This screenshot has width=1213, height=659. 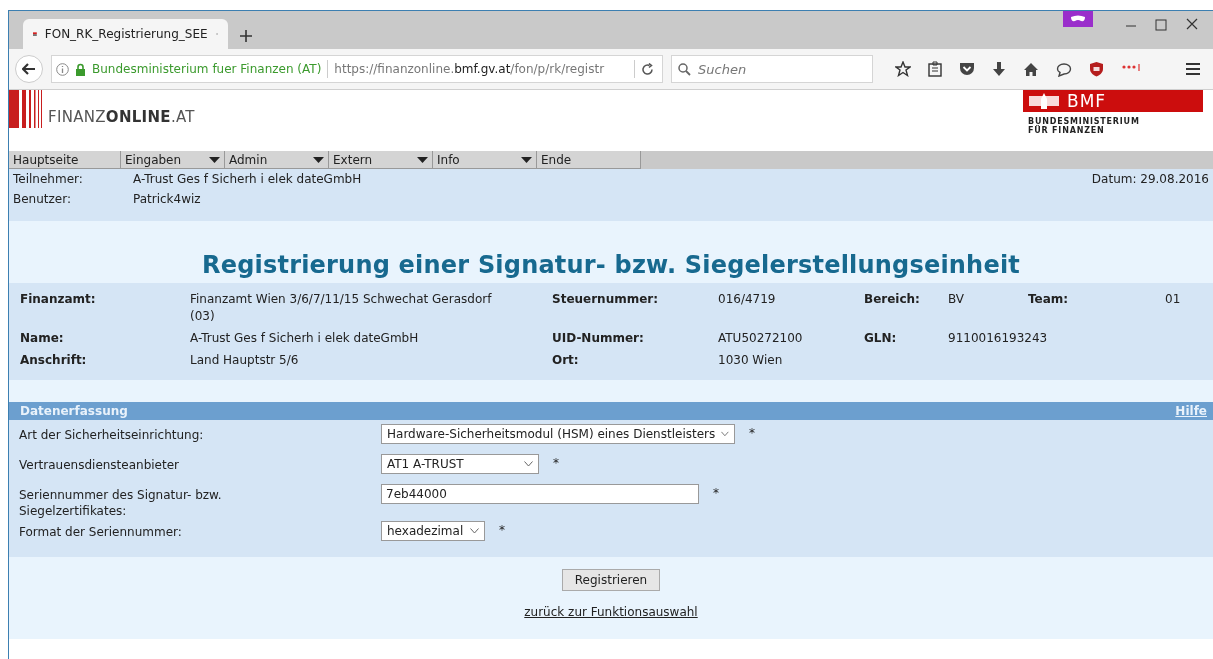 What do you see at coordinates (999, 69) in the screenshot?
I see `download-icon` at bounding box center [999, 69].